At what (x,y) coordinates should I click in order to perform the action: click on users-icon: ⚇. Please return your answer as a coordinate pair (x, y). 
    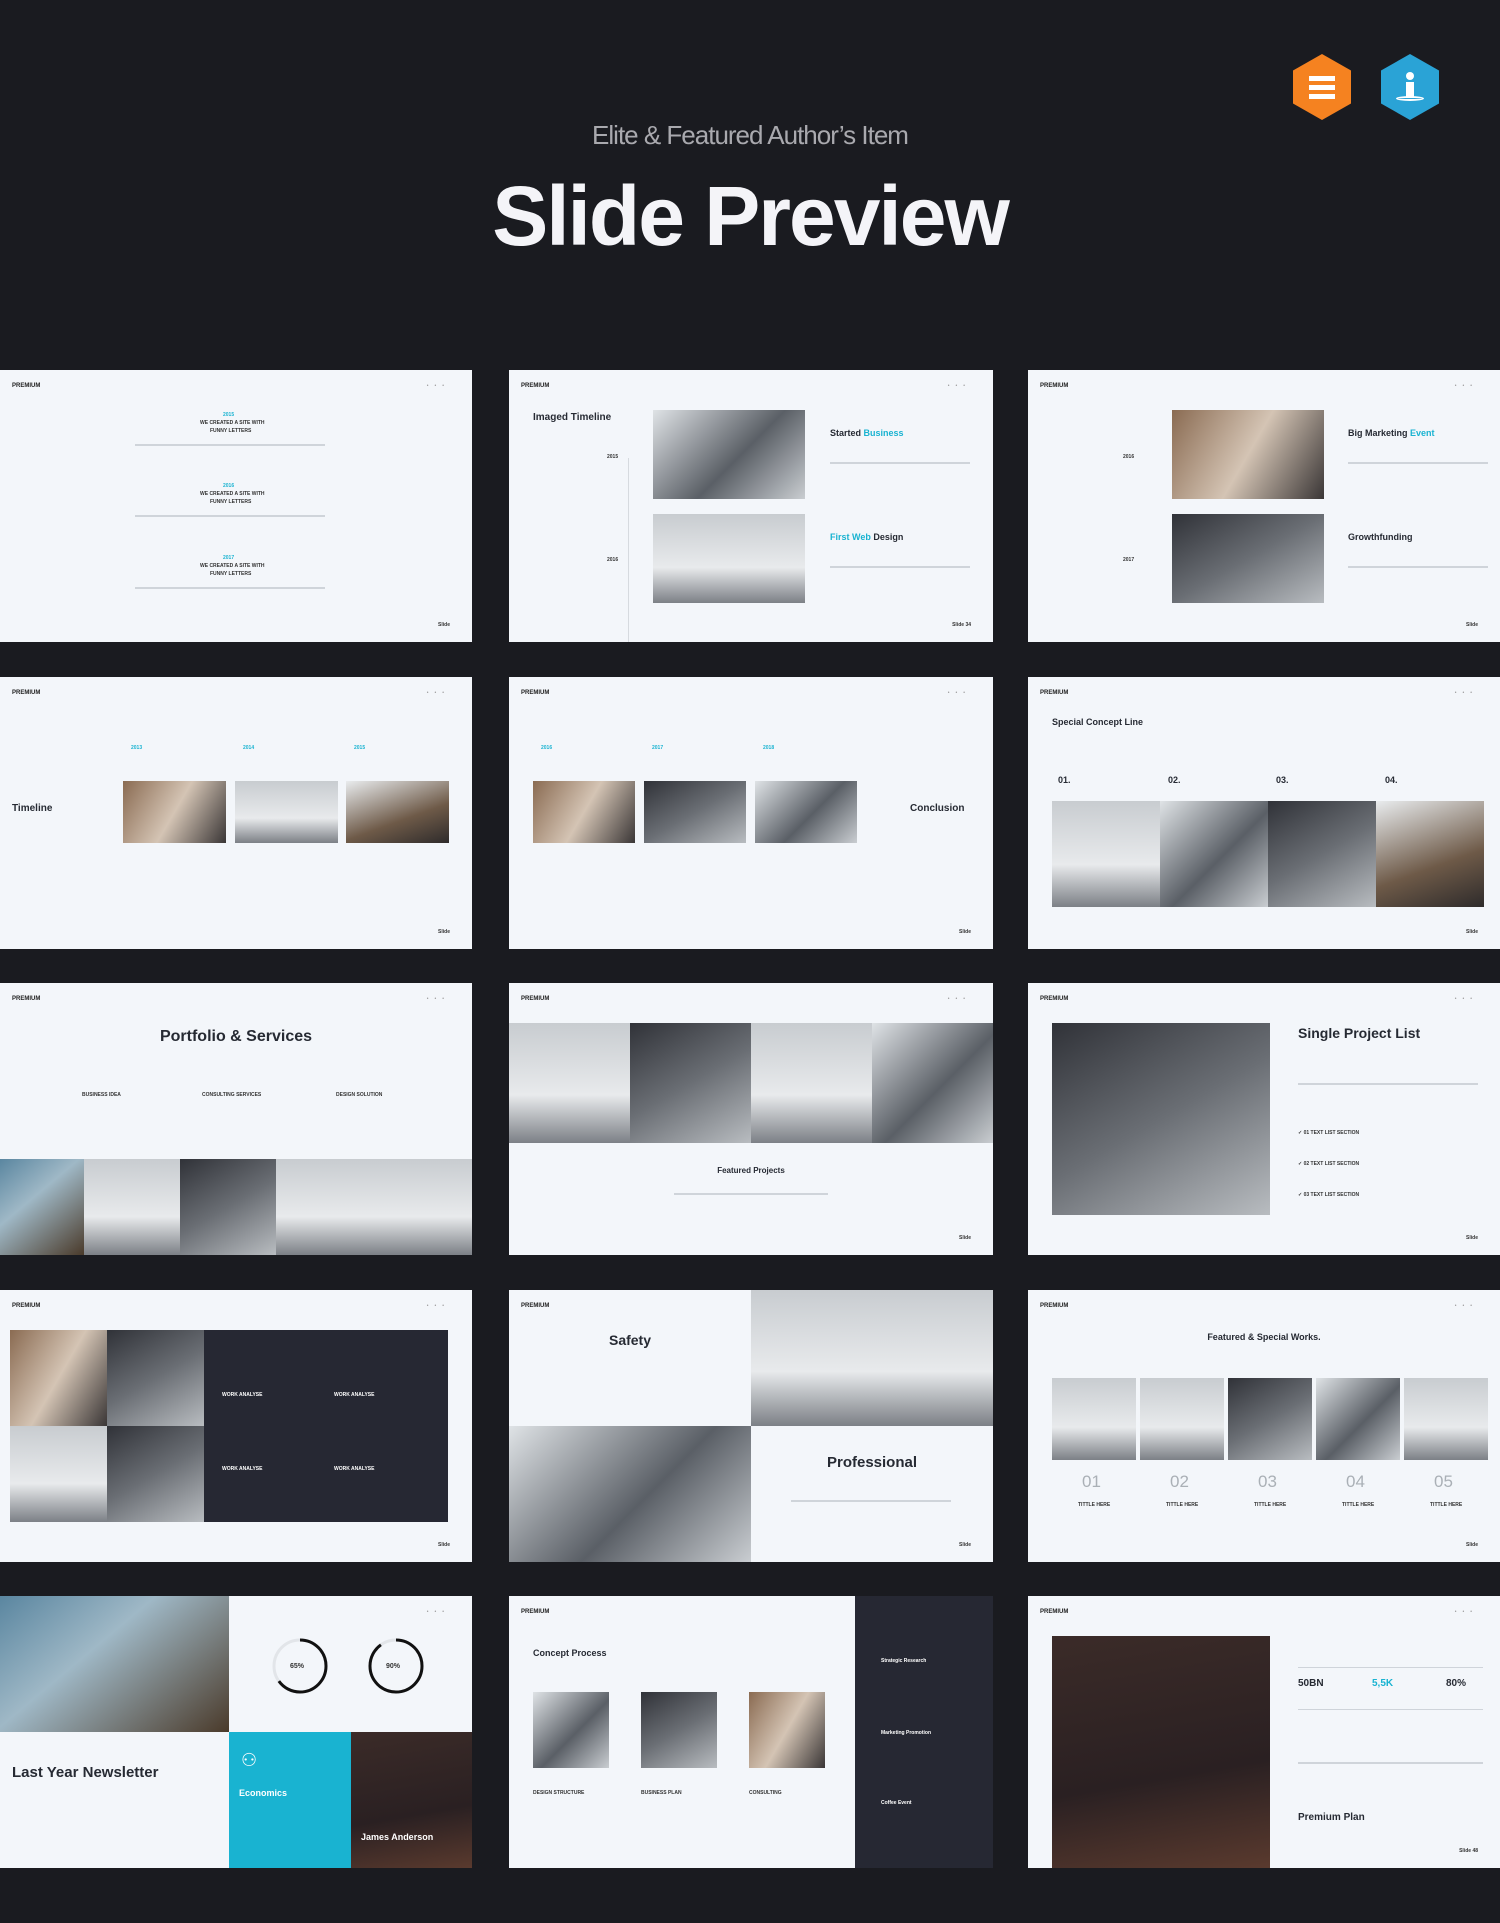
    Looking at the image, I should click on (249, 1760).